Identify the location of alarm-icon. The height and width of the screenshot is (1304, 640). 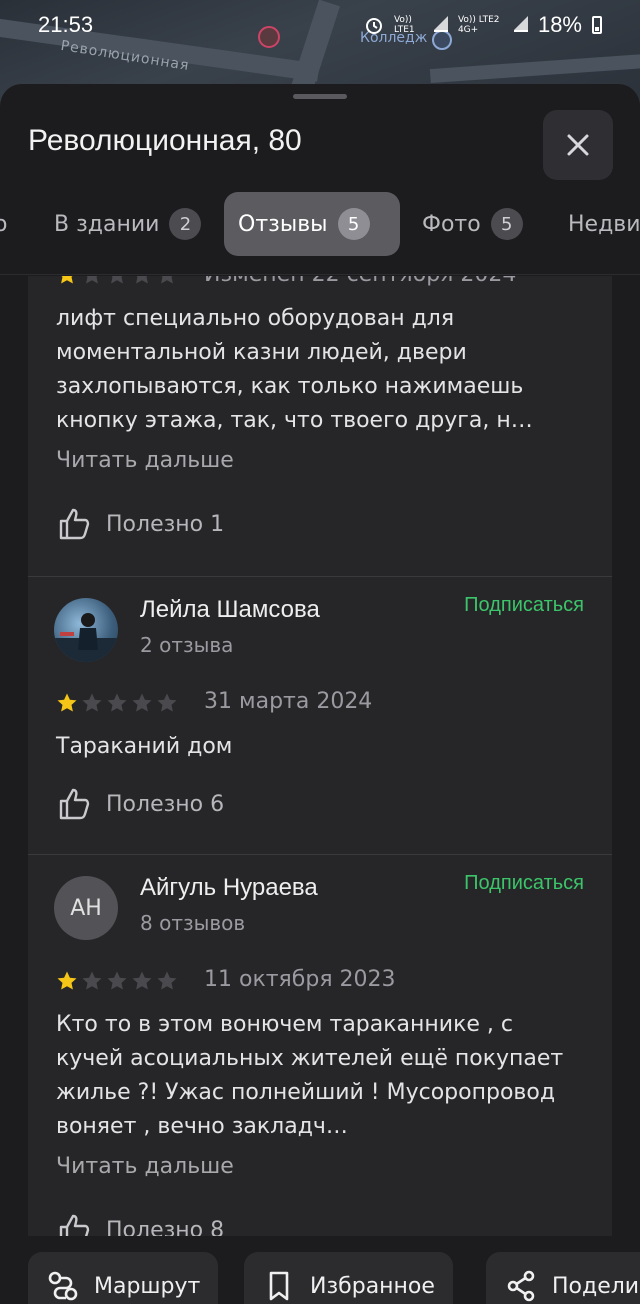
(373, 26).